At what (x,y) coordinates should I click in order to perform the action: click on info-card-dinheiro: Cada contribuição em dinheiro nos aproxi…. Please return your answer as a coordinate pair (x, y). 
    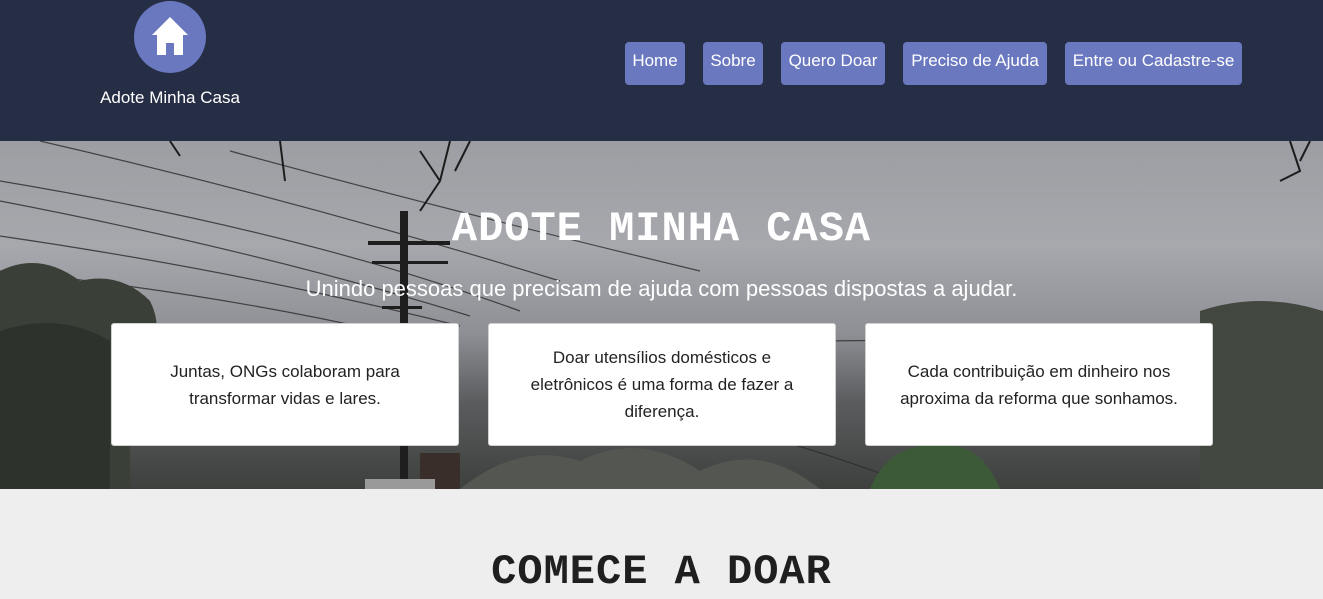
    Looking at the image, I should click on (1039, 384).